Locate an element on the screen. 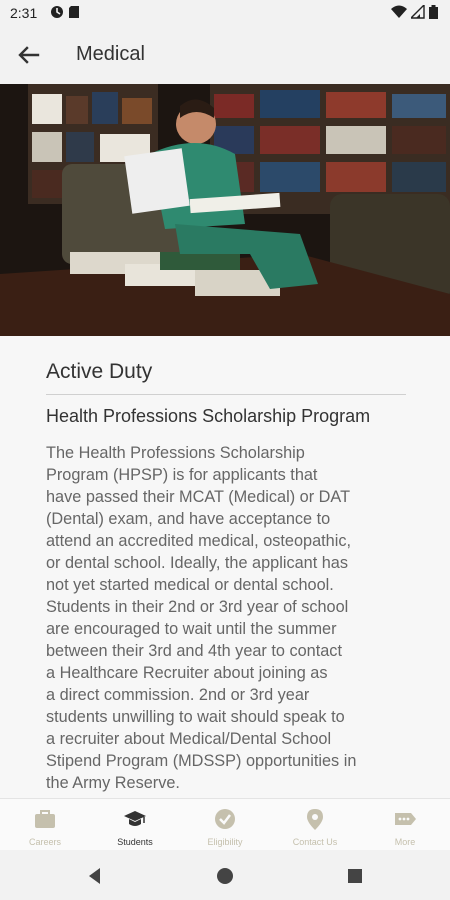 This screenshot has width=450, height=900. description-line: The Health Professions Scholarship is located at coordinates (175, 453).